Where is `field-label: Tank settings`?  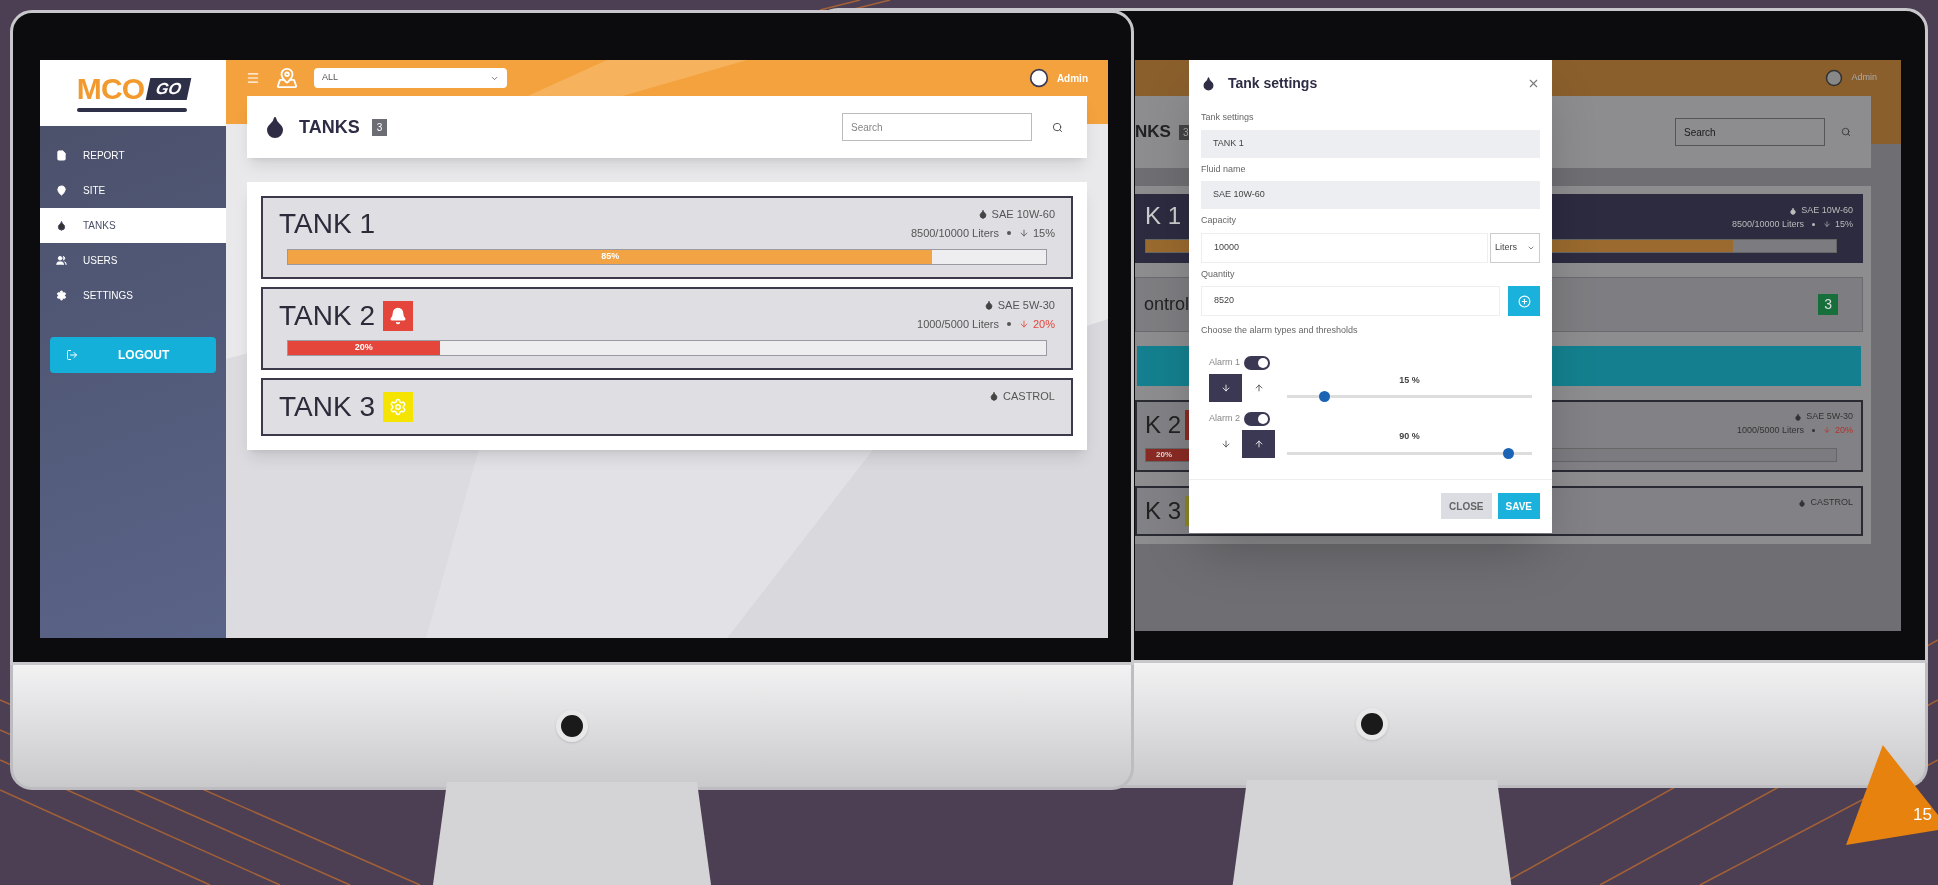
field-label: Tank settings is located at coordinates (1228, 117).